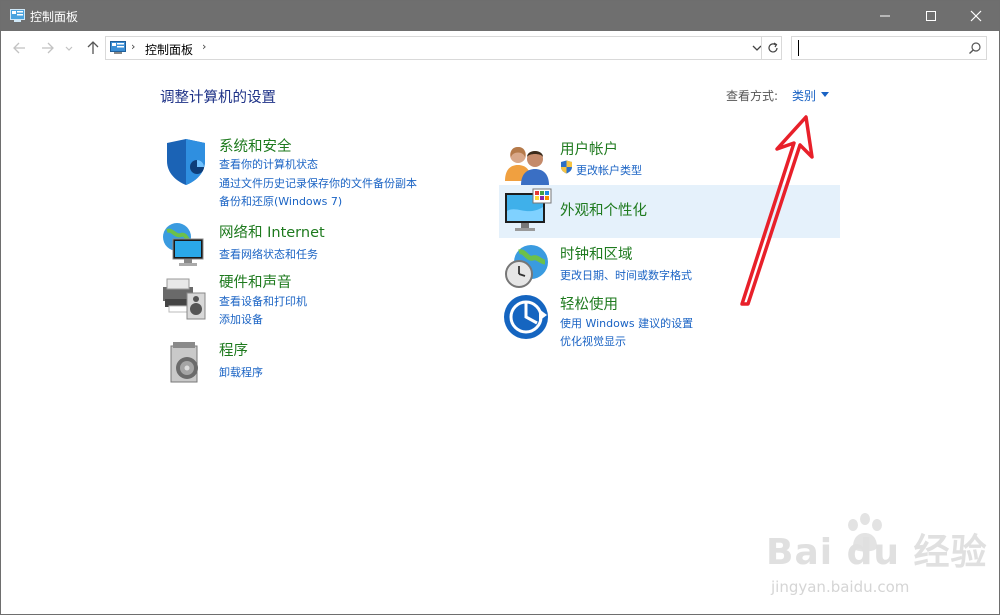 This screenshot has width=1000, height=615. Describe the element at coordinates (528, 318) in the screenshot. I see `ease-of-access-icon` at that location.